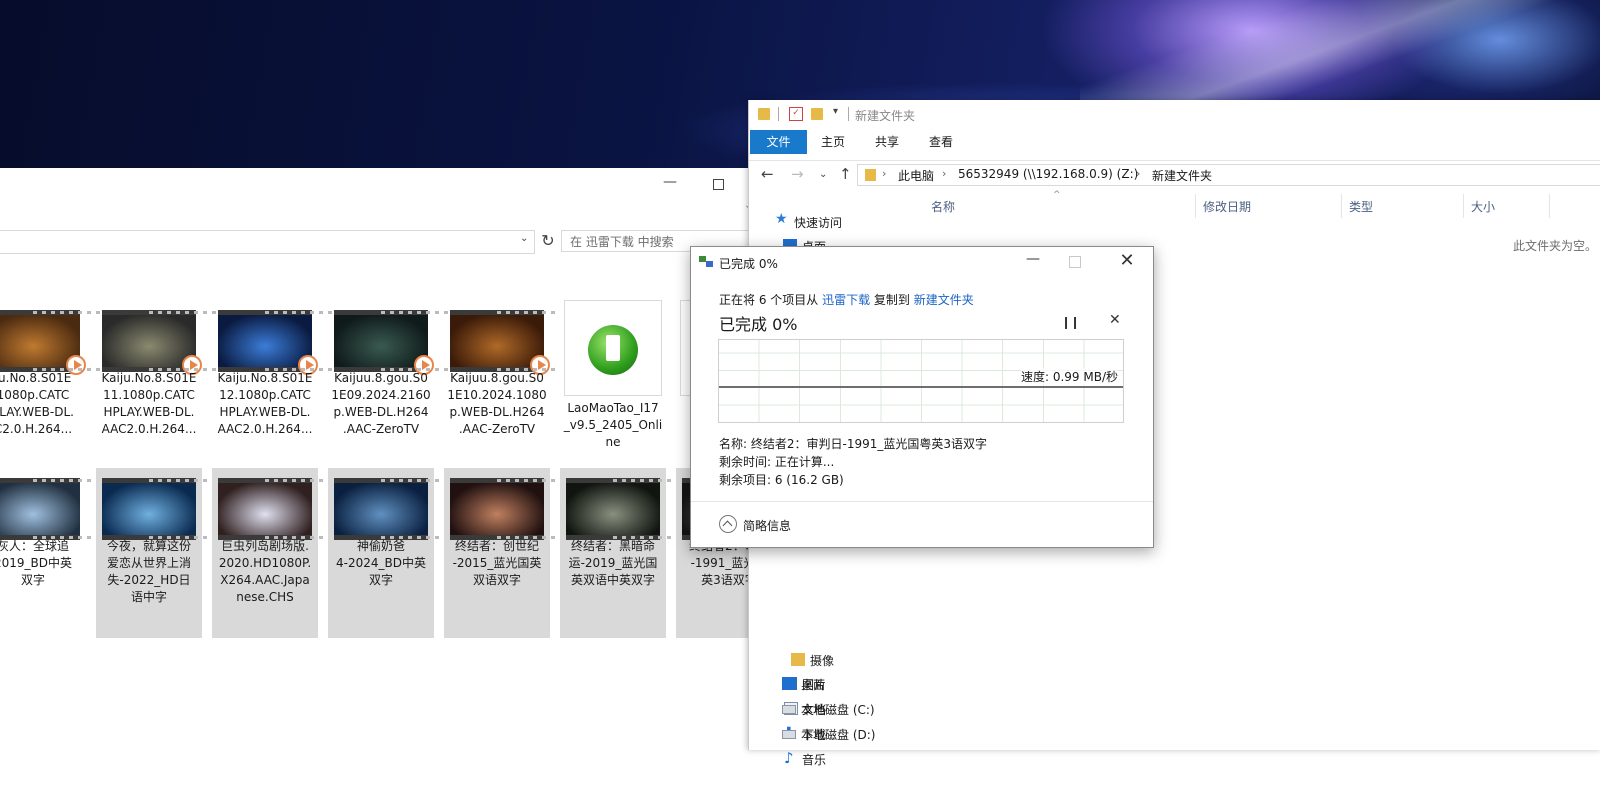 Image resolution: width=1600 pixels, height=796 pixels. Describe the element at coordinates (1361, 206) in the screenshot. I see `column-header-type: 类型` at that location.